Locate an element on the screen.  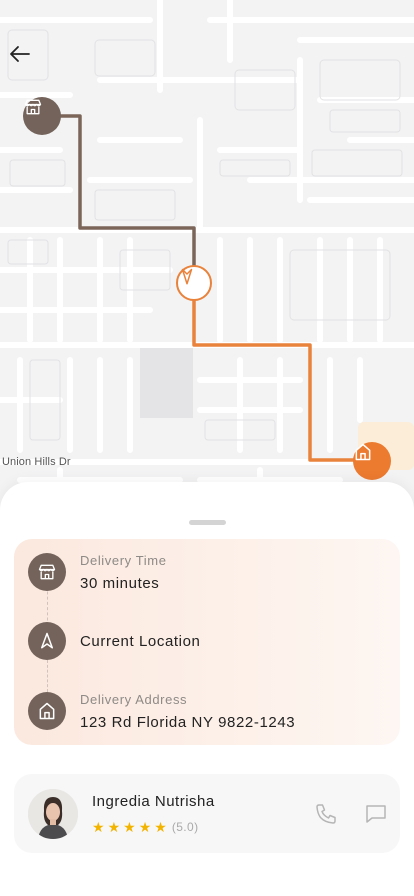
delivery-address-icon-circle is located at coordinates (47, 711).